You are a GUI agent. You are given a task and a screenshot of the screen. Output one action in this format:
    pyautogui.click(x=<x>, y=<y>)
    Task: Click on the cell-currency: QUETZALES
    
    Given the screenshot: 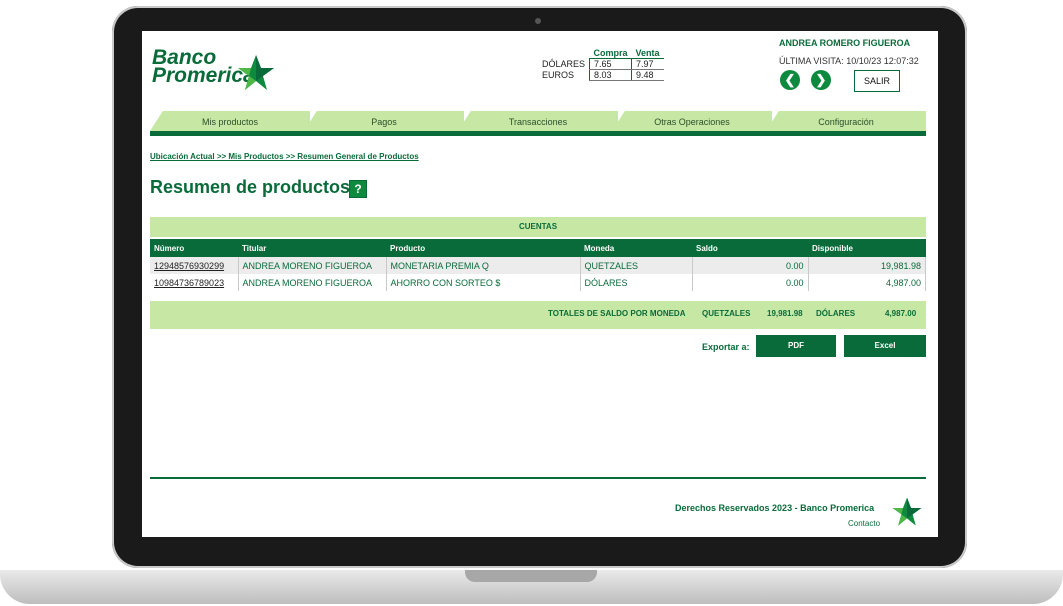 What is the action you would take?
    pyautogui.click(x=636, y=265)
    